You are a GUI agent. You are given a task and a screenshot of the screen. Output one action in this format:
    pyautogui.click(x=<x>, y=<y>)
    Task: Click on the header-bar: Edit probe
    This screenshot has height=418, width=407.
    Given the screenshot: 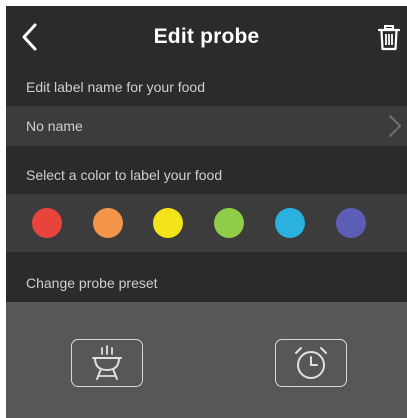 What is the action you would take?
    pyautogui.click(x=206, y=37)
    